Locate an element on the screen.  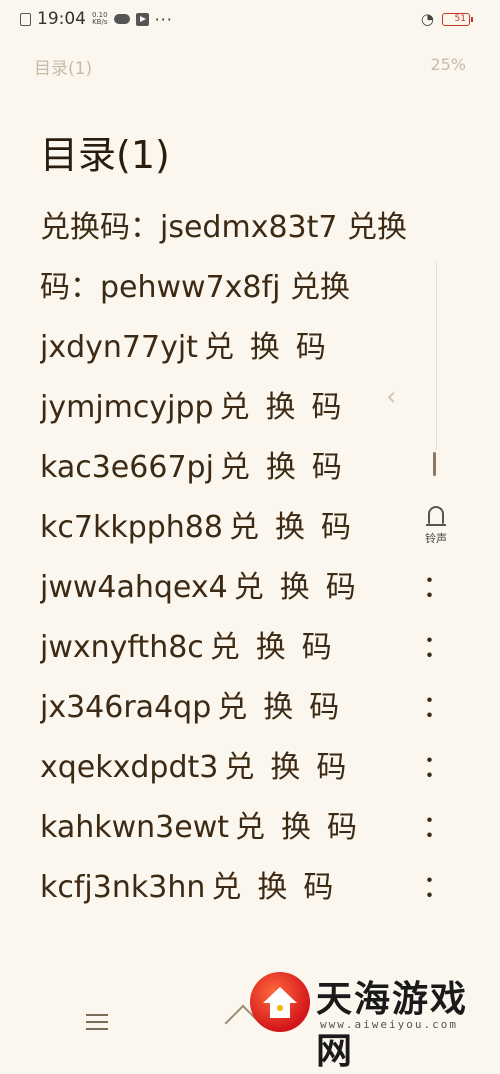
header-chapter-title: 目录(1) is located at coordinates (63, 69).